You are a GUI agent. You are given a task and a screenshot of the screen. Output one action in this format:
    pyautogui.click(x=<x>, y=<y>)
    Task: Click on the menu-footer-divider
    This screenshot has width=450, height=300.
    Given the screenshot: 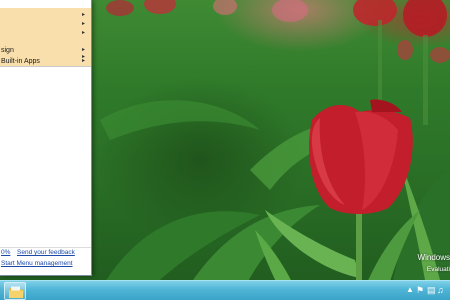 What is the action you would take?
    pyautogui.click(x=45, y=247)
    